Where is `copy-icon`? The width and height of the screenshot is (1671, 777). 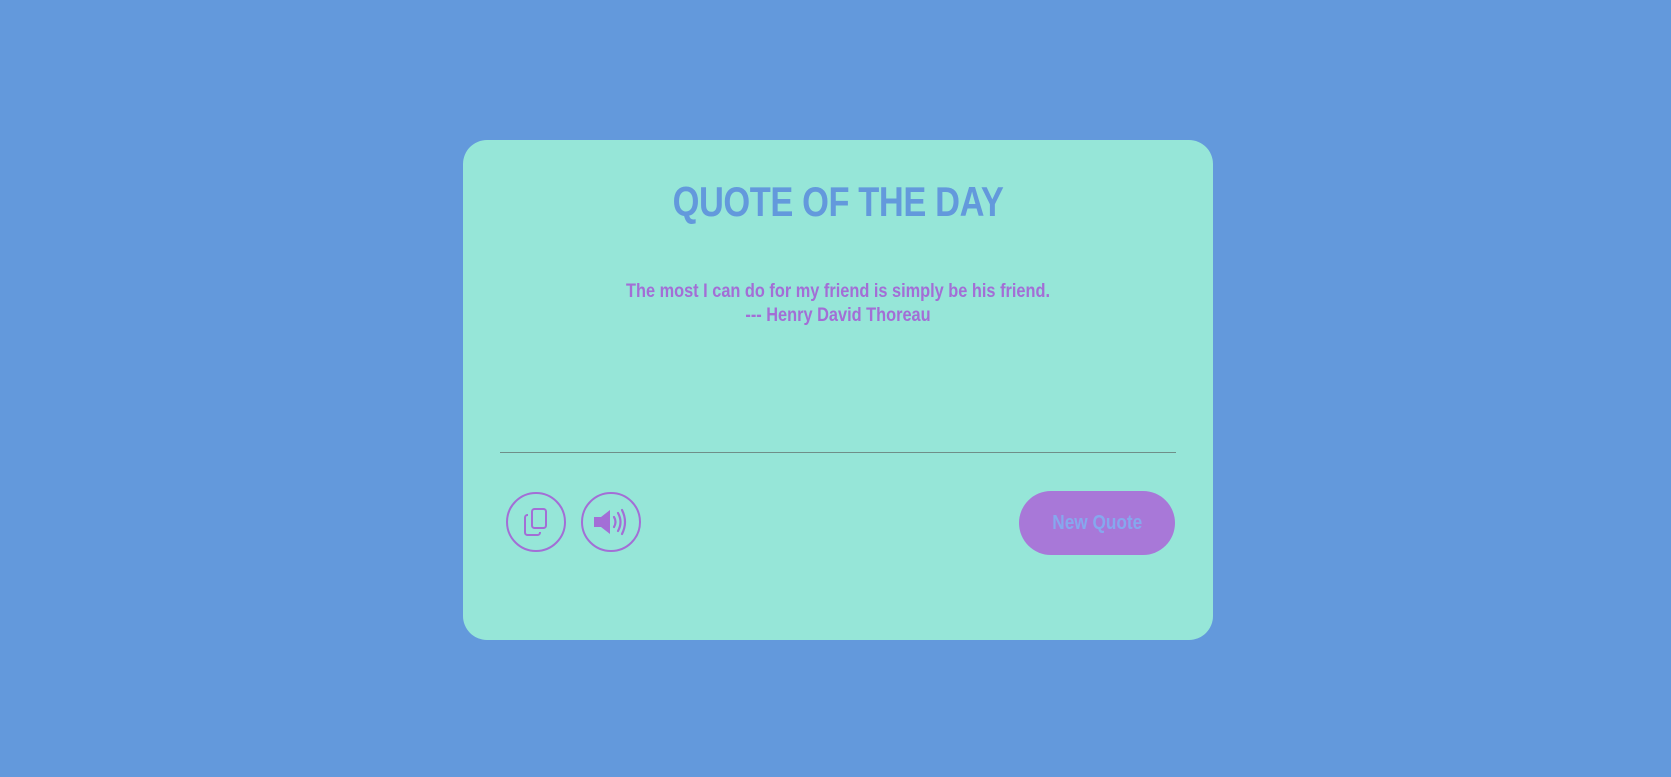 copy-icon is located at coordinates (536, 522).